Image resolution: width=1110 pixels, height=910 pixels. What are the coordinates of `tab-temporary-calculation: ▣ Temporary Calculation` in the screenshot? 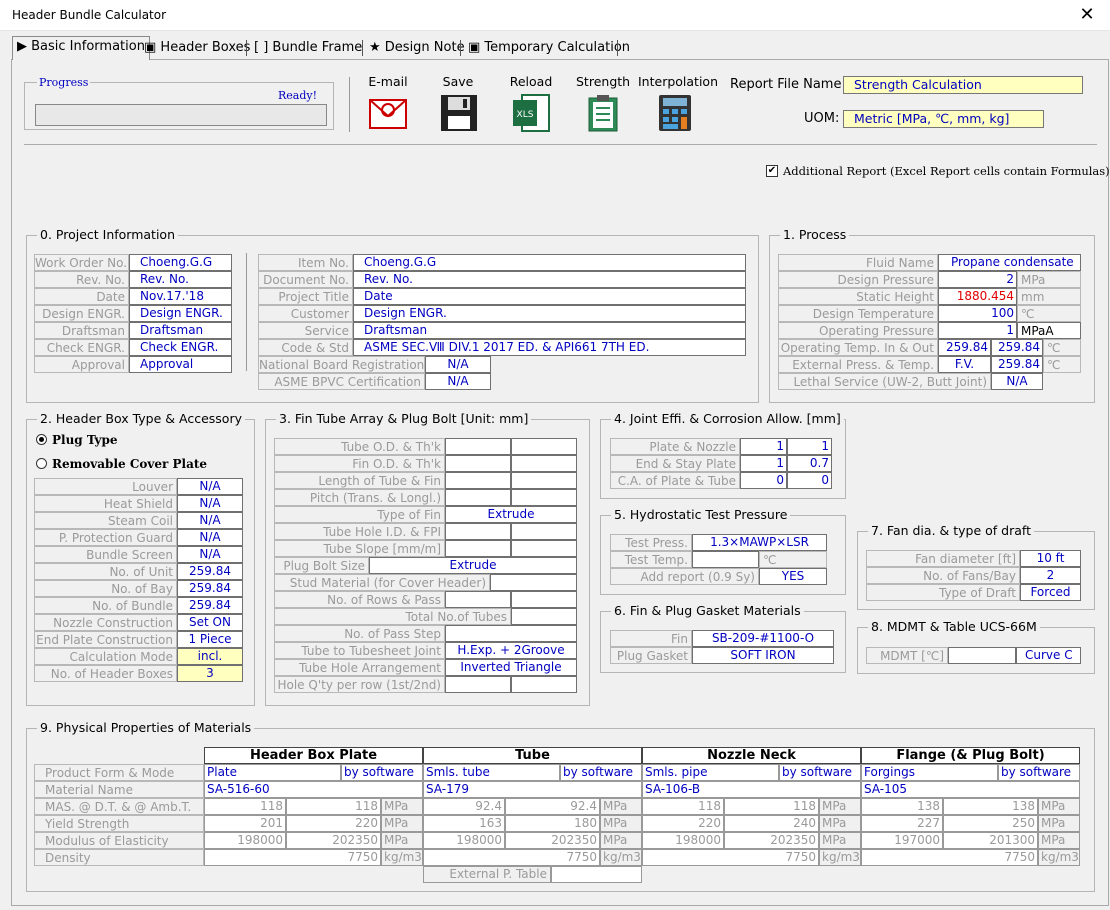 It's located at (549, 48).